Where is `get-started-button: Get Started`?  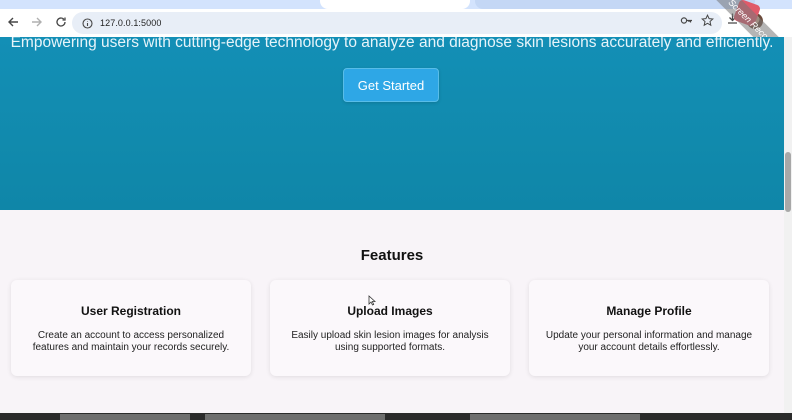 get-started-button: Get Started is located at coordinates (391, 85).